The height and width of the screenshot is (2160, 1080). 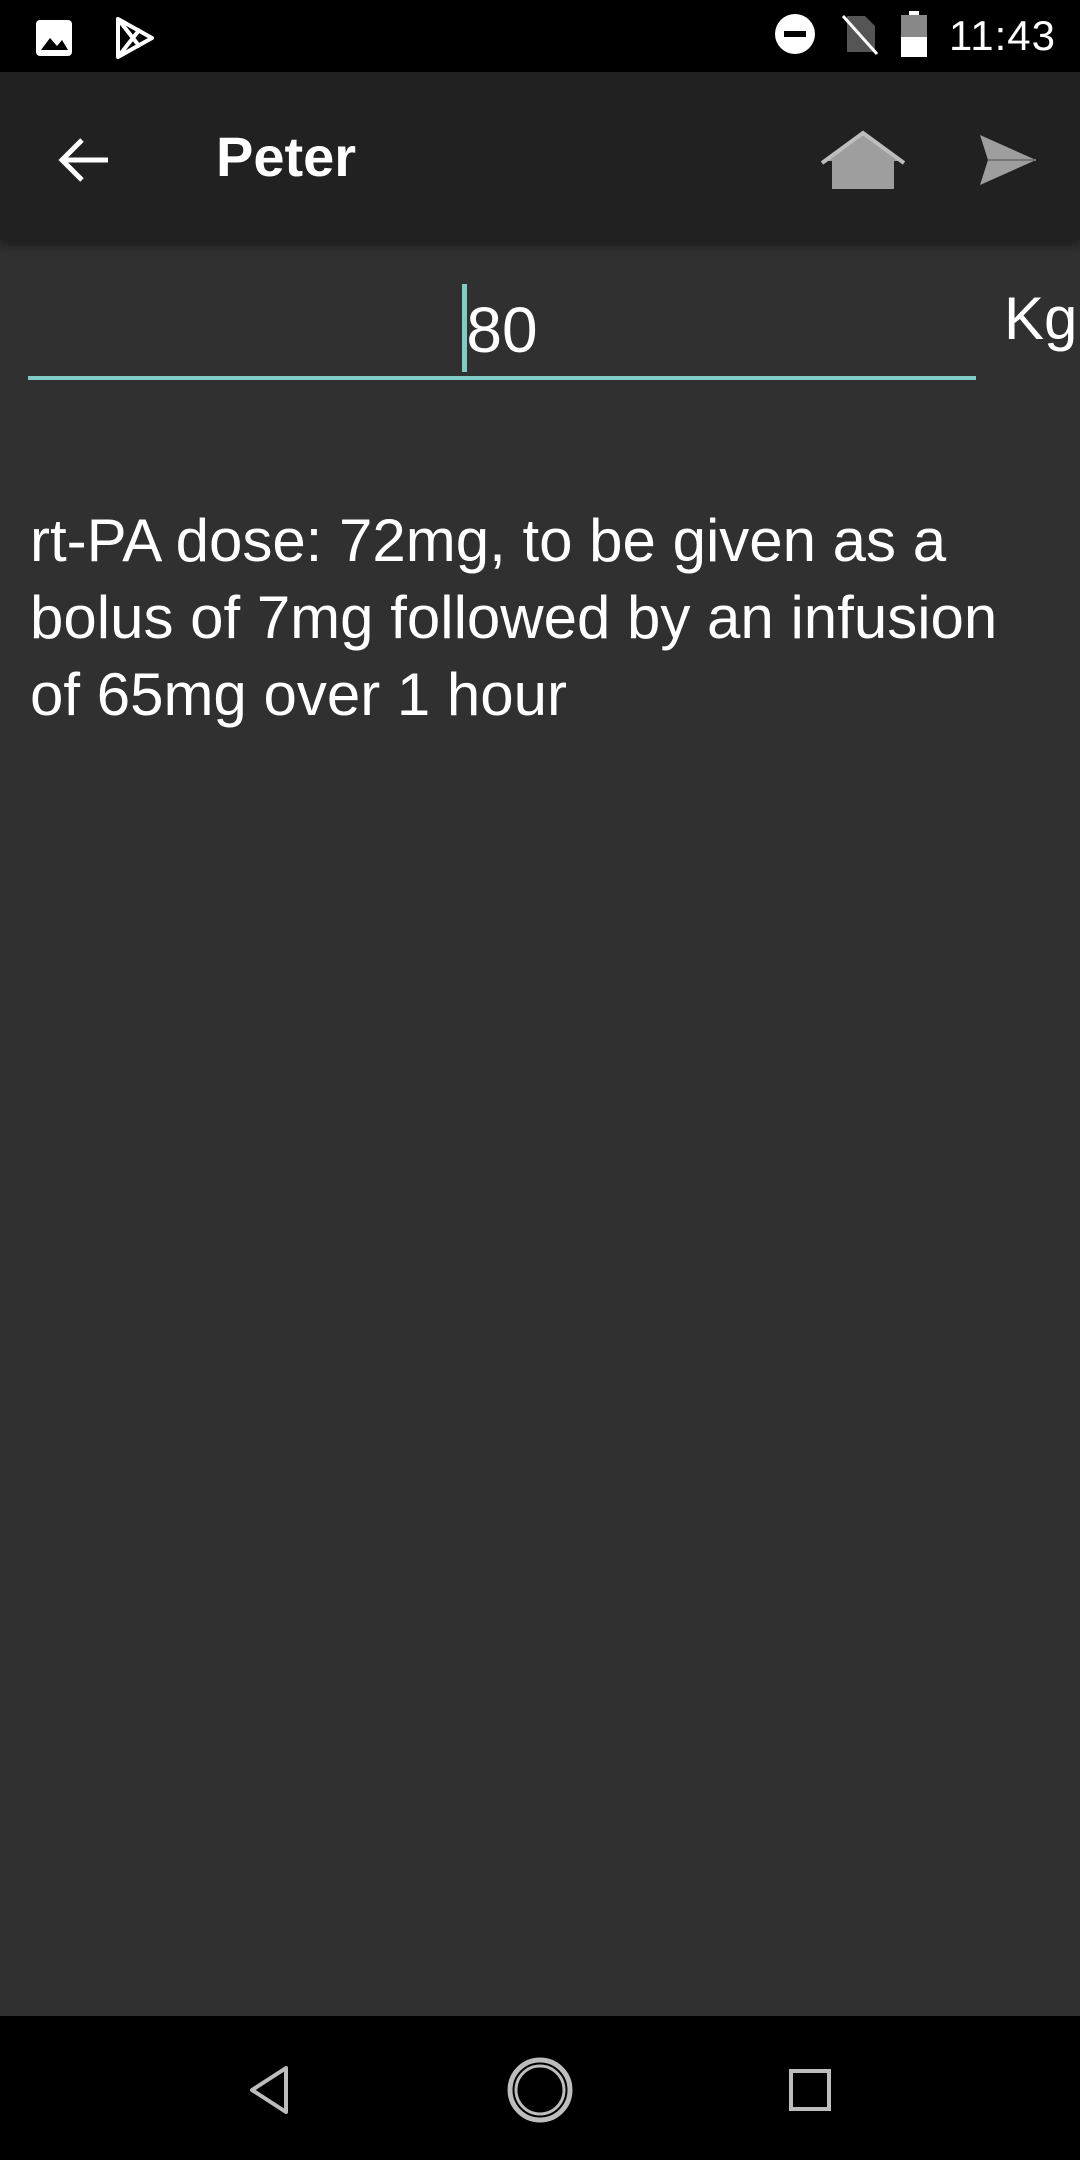 I want to click on send-icon, so click(x=1008, y=162).